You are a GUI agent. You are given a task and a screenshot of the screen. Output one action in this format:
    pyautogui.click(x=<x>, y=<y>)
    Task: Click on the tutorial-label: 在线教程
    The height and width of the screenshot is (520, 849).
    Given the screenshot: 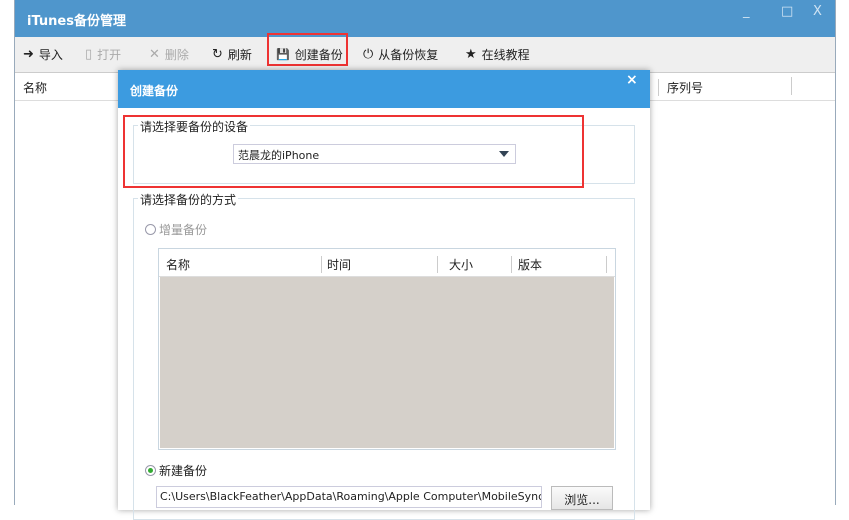 What is the action you would take?
    pyautogui.click(x=505, y=55)
    